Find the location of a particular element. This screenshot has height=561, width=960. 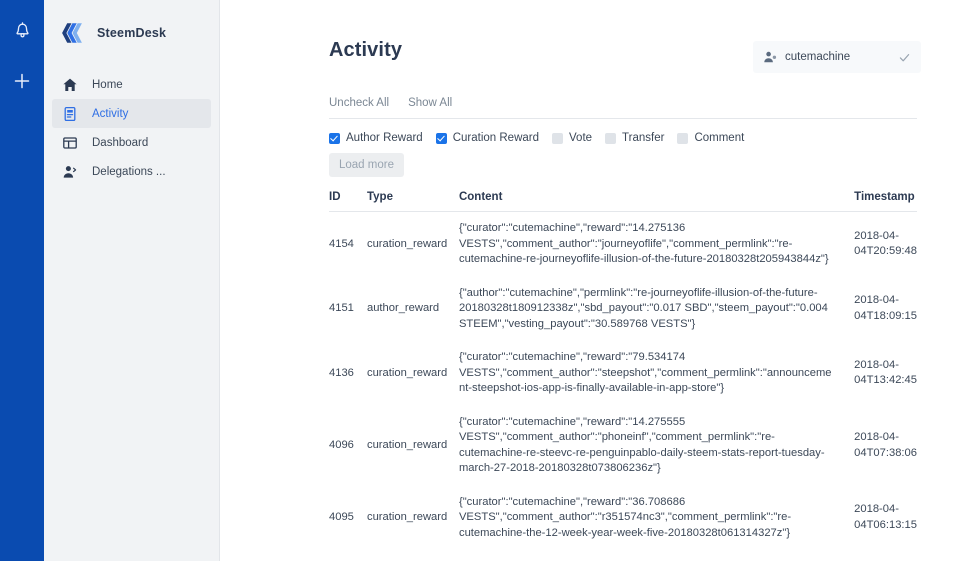

account-person-icon is located at coordinates (770, 57).